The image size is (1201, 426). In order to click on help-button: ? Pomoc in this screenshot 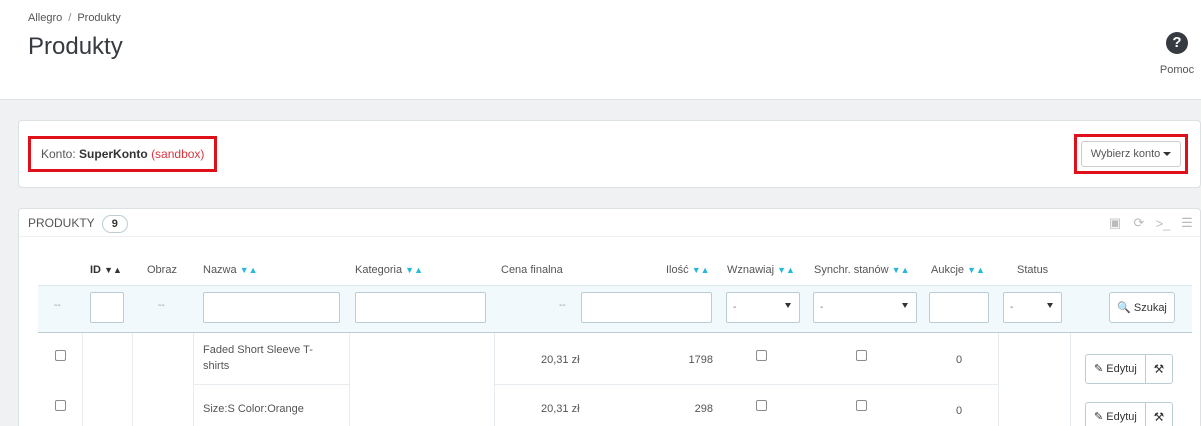, I will do `click(1177, 54)`.